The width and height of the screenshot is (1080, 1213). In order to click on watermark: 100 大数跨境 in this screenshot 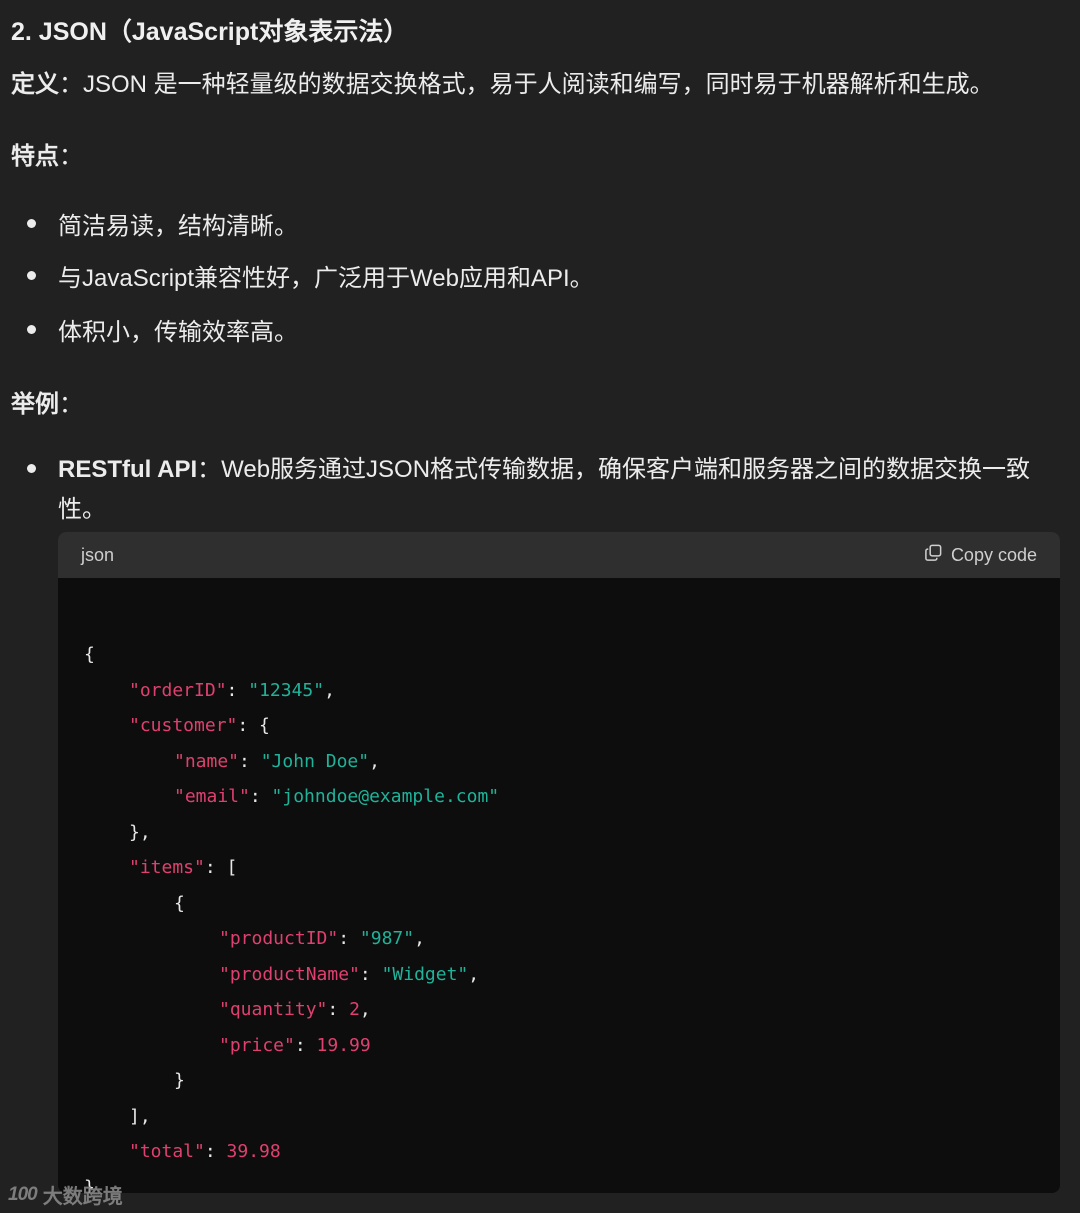, I will do `click(65, 1194)`.